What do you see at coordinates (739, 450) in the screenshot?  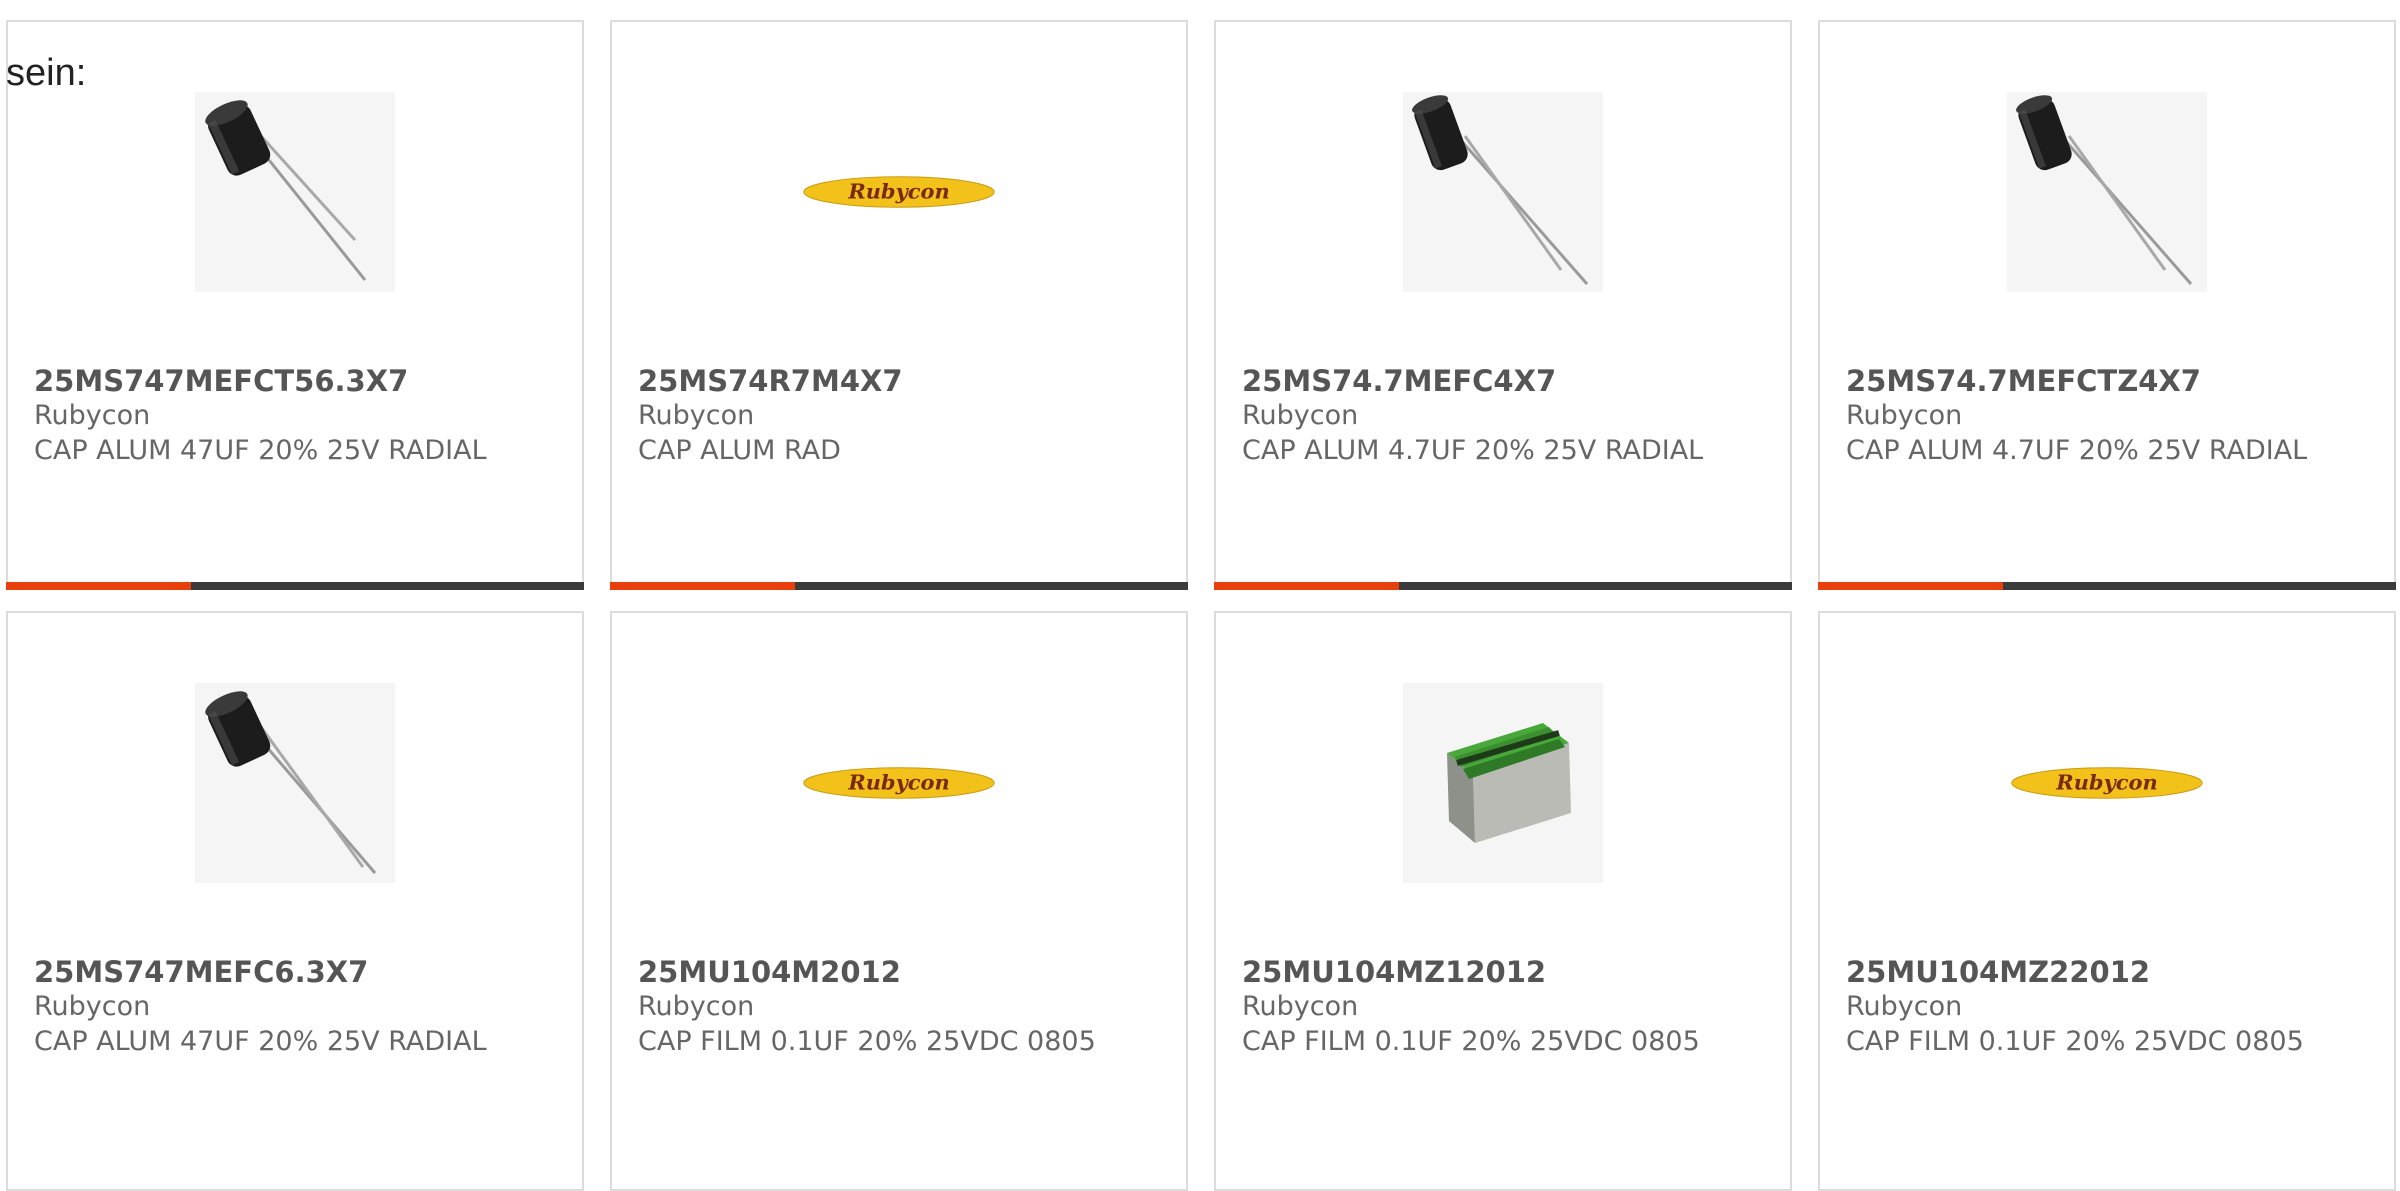 I see `description: CAP ALUM RAD` at bounding box center [739, 450].